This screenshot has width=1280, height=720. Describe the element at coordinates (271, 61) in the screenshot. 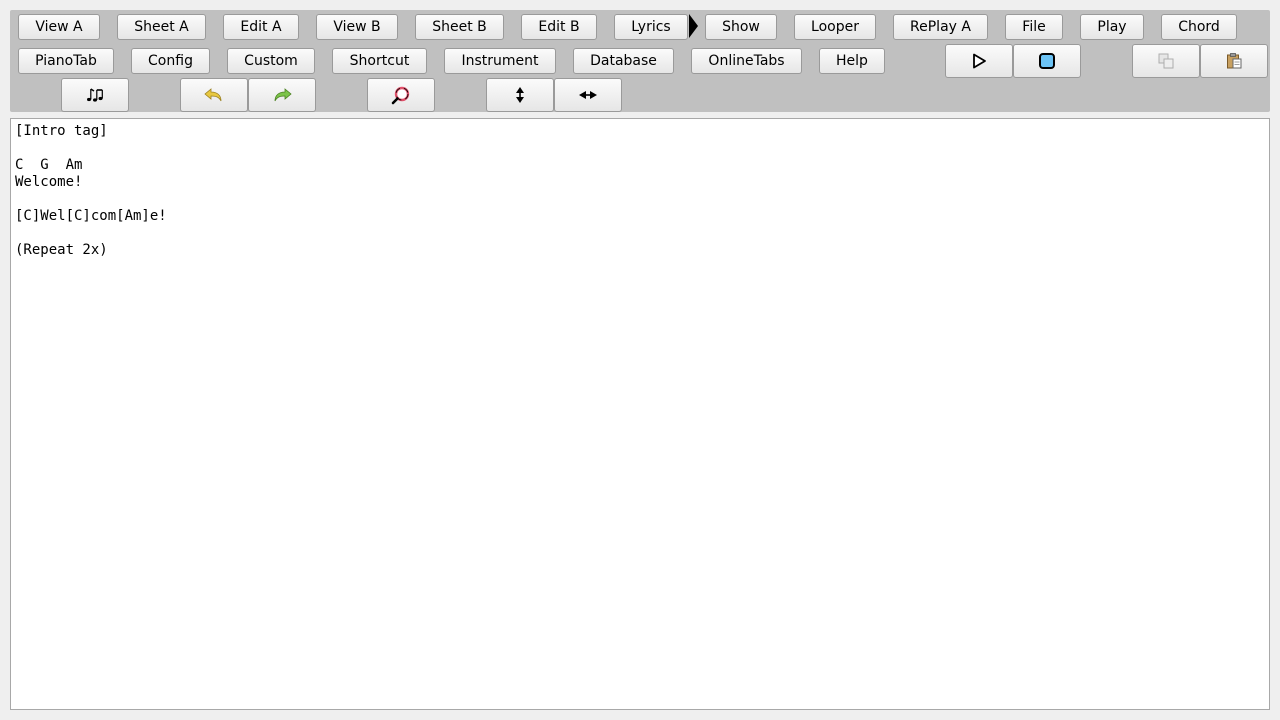

I see `custom-button: Custom` at that location.